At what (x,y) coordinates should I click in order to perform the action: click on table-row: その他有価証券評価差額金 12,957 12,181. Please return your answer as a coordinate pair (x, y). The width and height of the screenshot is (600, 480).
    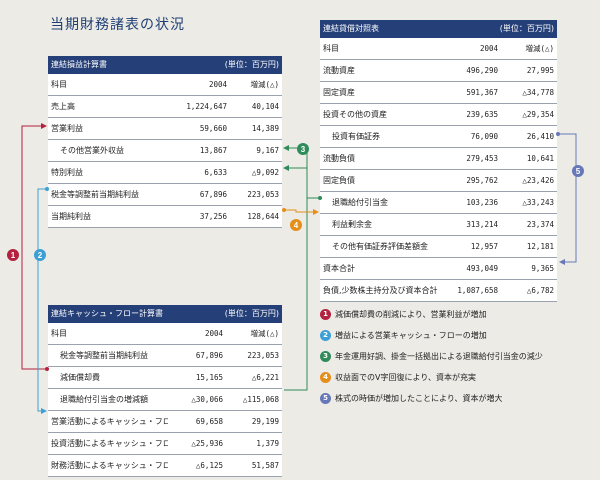
    Looking at the image, I should click on (438, 246).